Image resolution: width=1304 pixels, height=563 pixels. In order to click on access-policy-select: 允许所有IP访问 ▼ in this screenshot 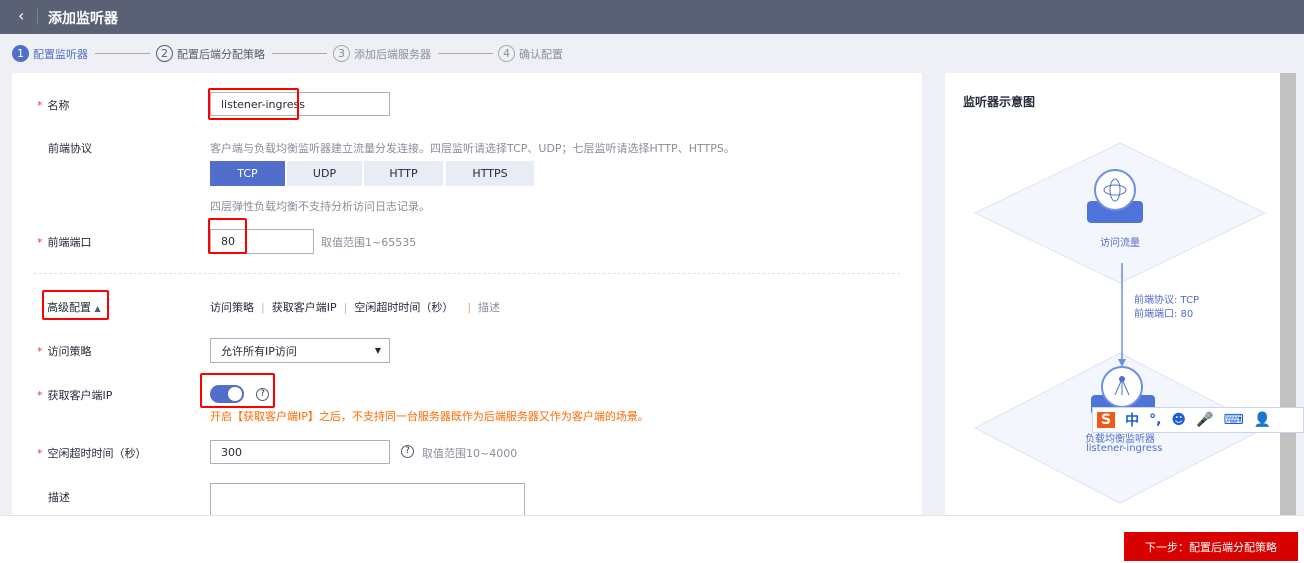, I will do `click(300, 350)`.